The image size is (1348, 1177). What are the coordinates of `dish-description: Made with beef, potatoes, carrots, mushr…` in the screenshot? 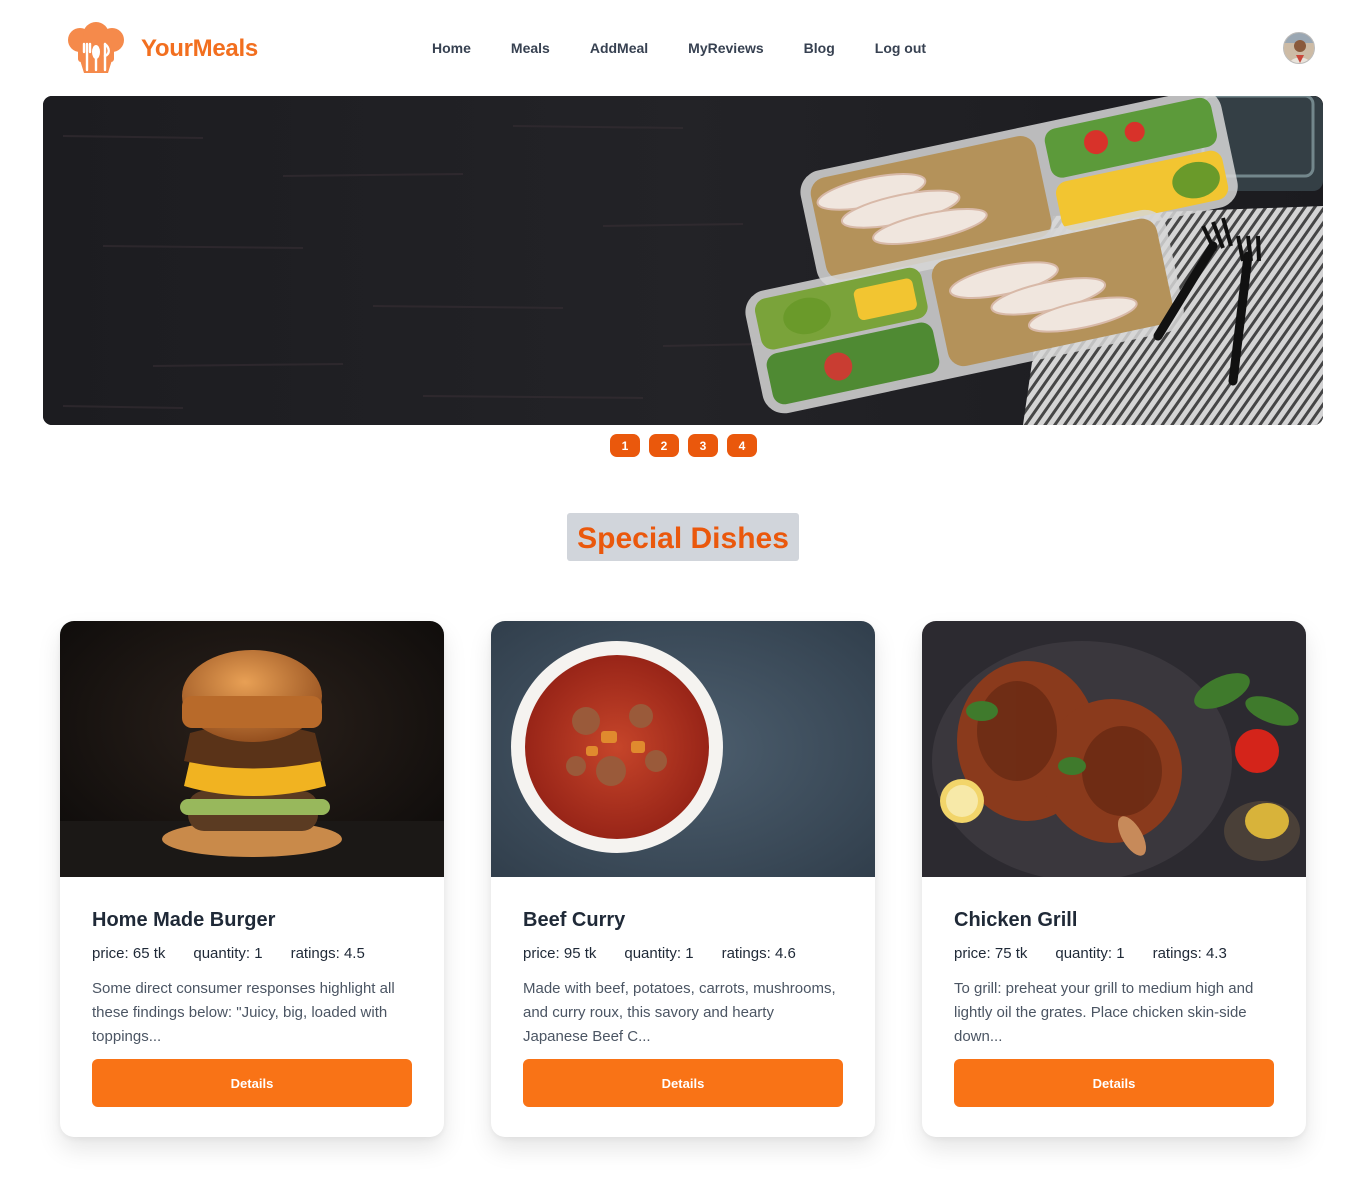 It's located at (679, 1012).